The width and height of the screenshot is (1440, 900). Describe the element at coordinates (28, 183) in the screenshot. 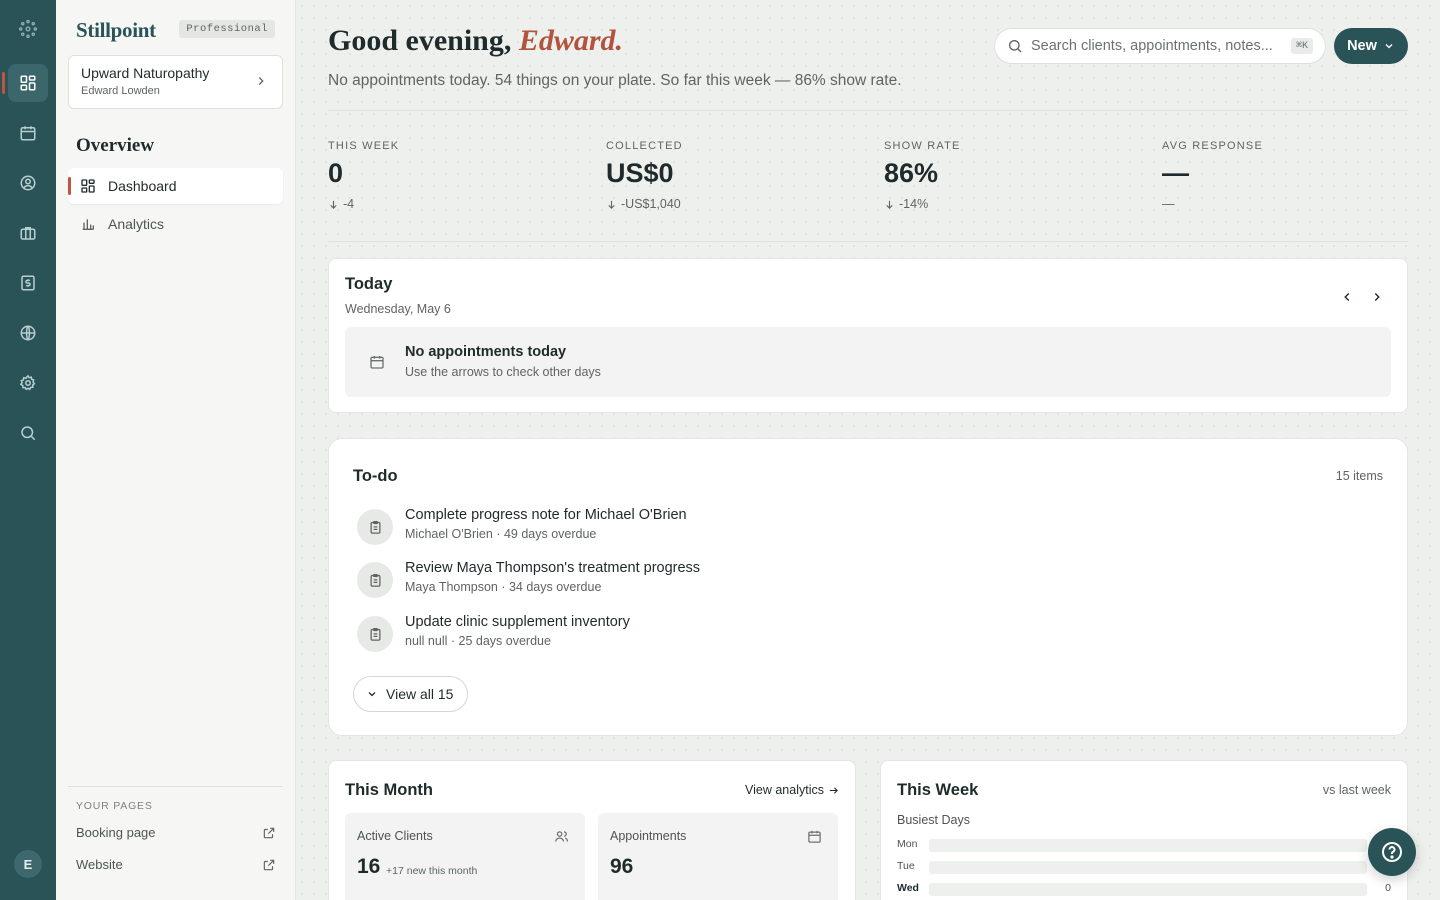

I see `rail-clients-button` at that location.